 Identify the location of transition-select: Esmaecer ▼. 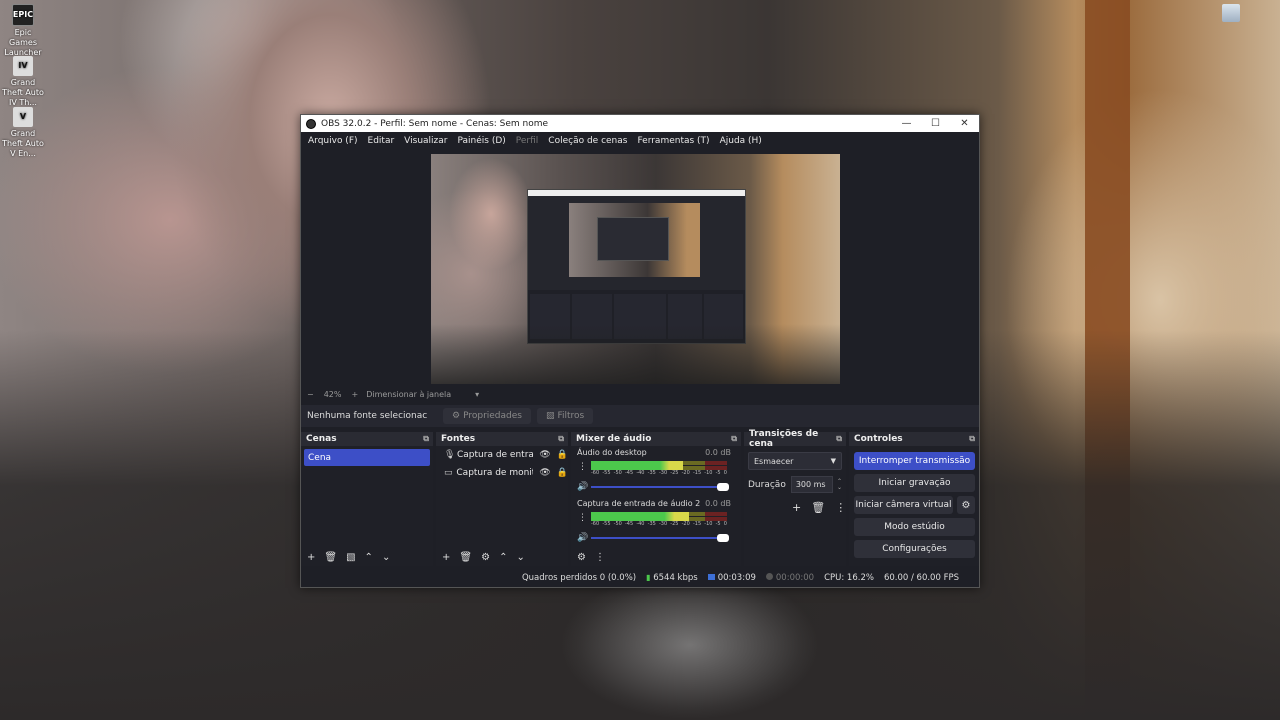
(795, 461).